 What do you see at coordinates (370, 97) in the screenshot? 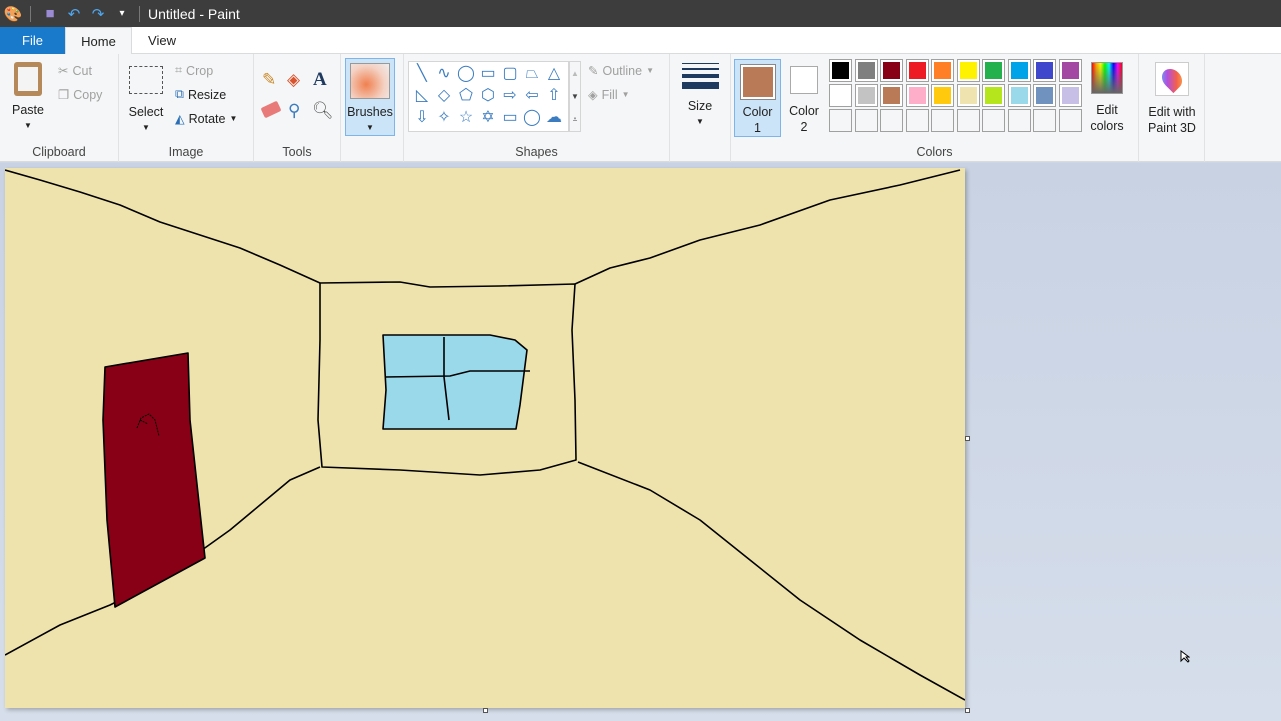
I see `brushes-button: Brushes ▼` at bounding box center [370, 97].